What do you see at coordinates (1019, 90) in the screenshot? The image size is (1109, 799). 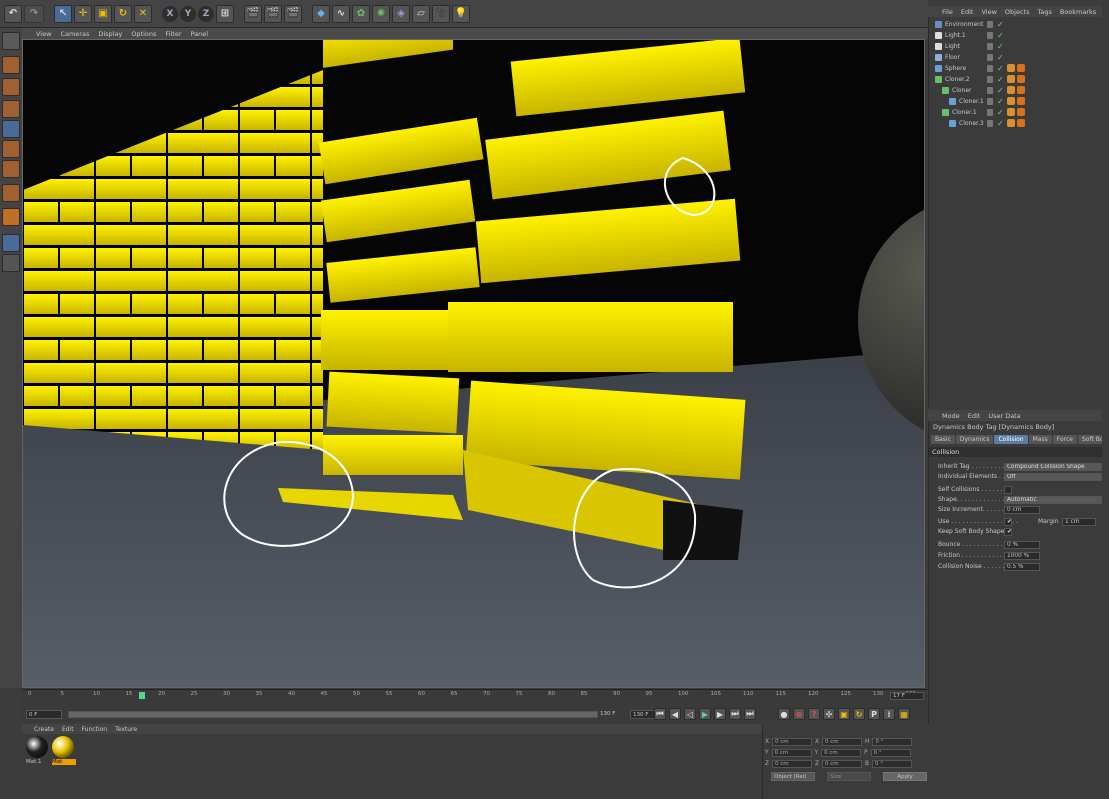 I see `object-row: Cloner ✓` at bounding box center [1019, 90].